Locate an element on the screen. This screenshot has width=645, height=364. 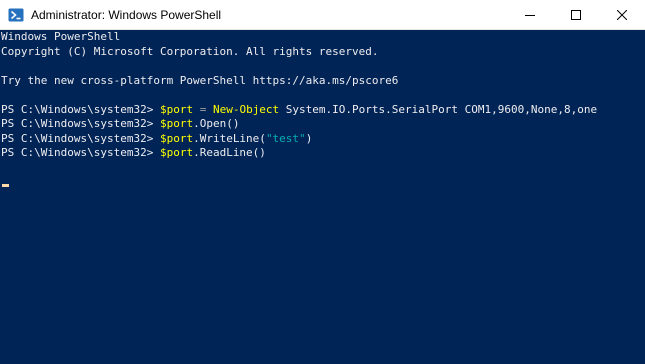
text-cursor is located at coordinates (5, 185).